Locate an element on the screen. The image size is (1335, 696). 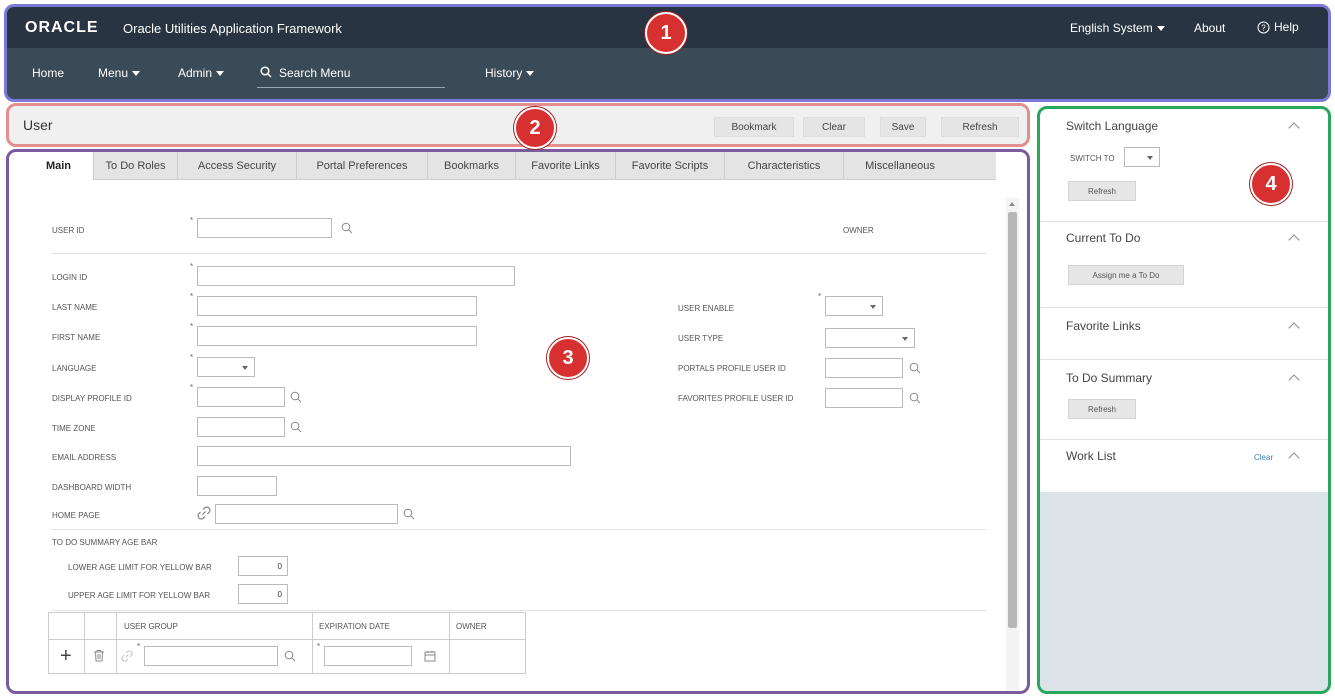
user-enable-select is located at coordinates (854, 306).